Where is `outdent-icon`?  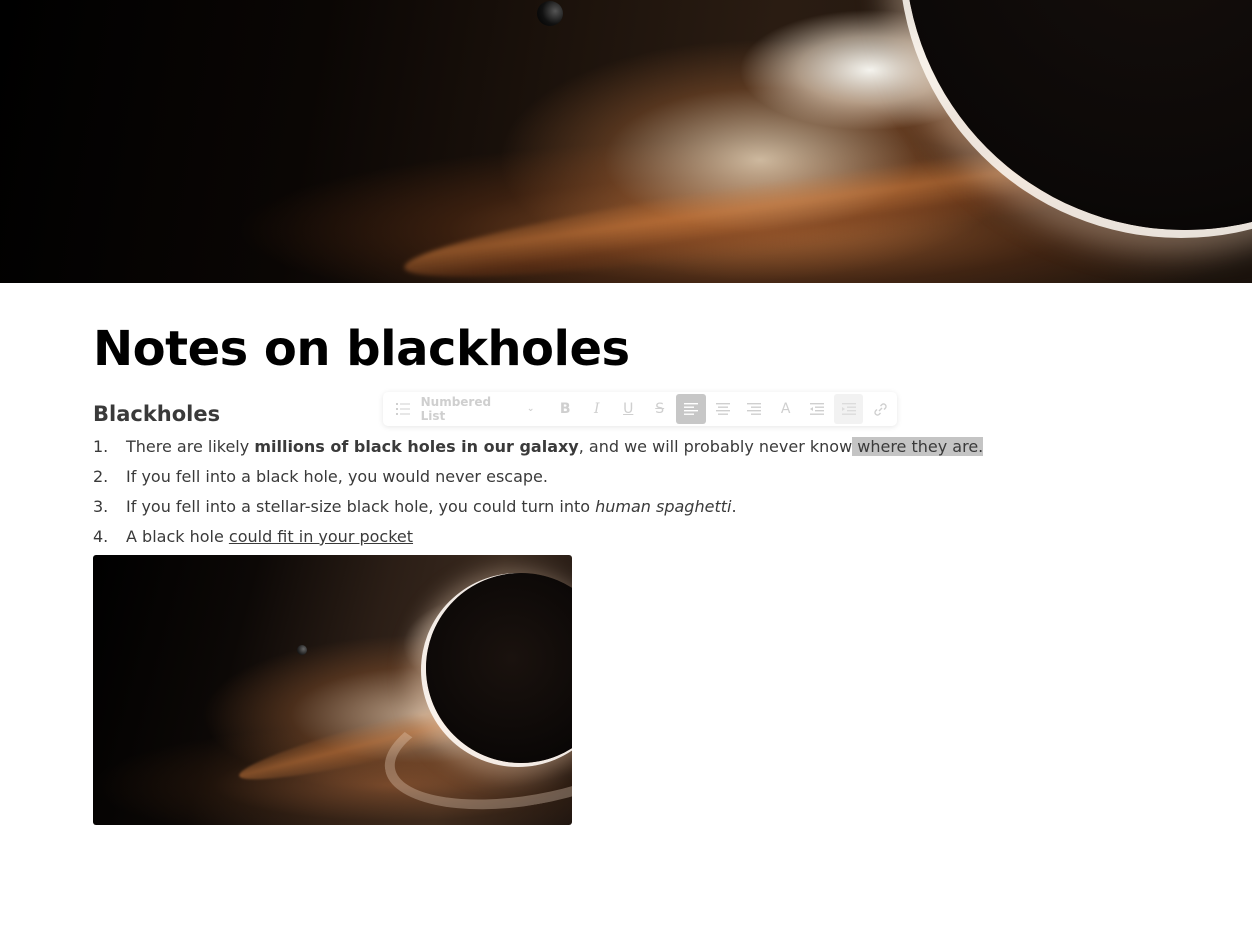
outdent-icon is located at coordinates (817, 409).